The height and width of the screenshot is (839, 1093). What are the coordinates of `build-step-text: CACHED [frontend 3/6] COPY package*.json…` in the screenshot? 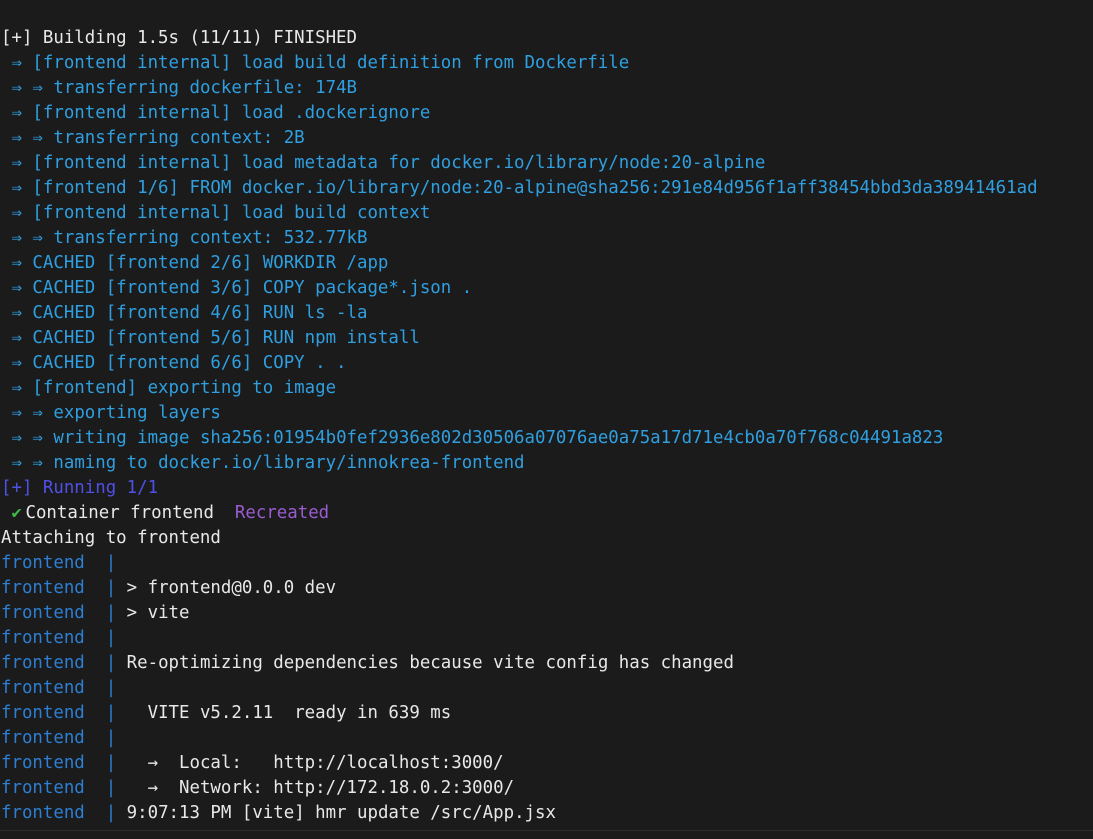 It's located at (252, 288).